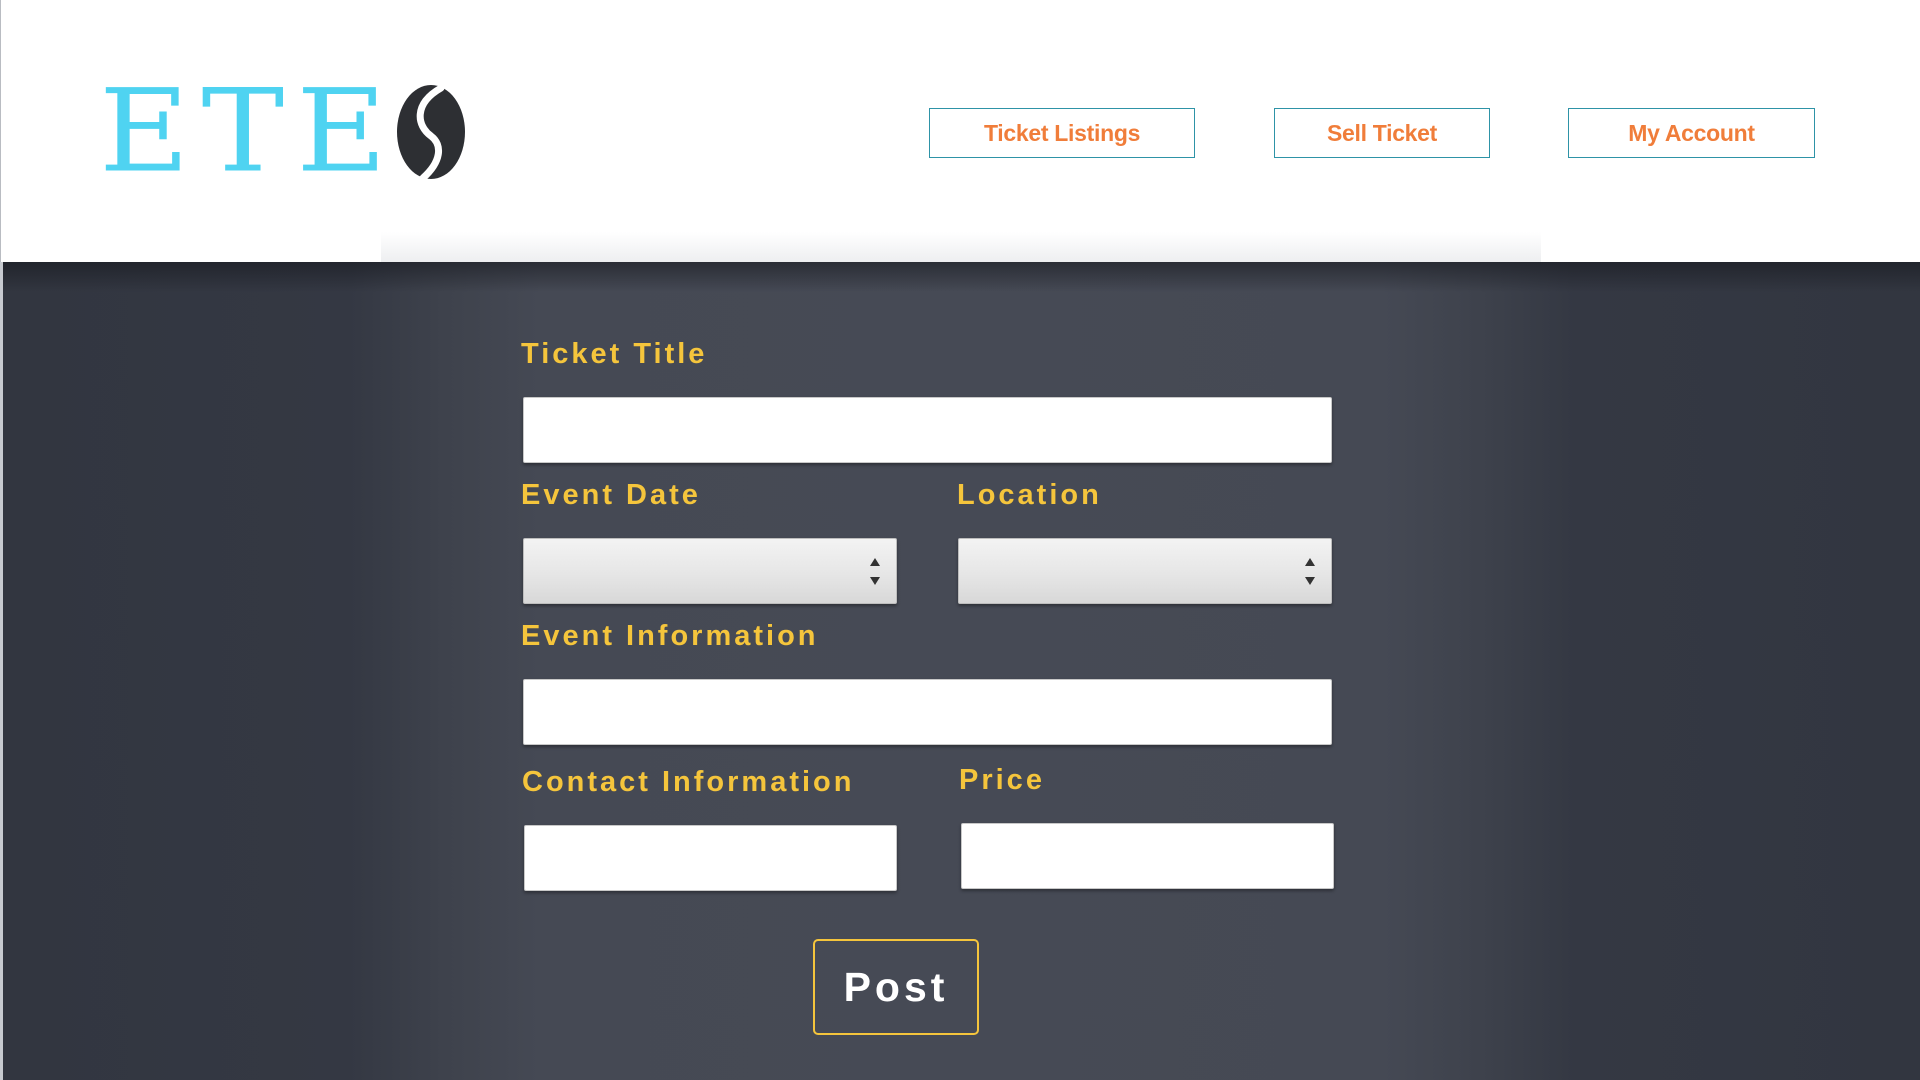 Image resolution: width=1920 pixels, height=1080 pixels. I want to click on location-label: Location, so click(1029, 495).